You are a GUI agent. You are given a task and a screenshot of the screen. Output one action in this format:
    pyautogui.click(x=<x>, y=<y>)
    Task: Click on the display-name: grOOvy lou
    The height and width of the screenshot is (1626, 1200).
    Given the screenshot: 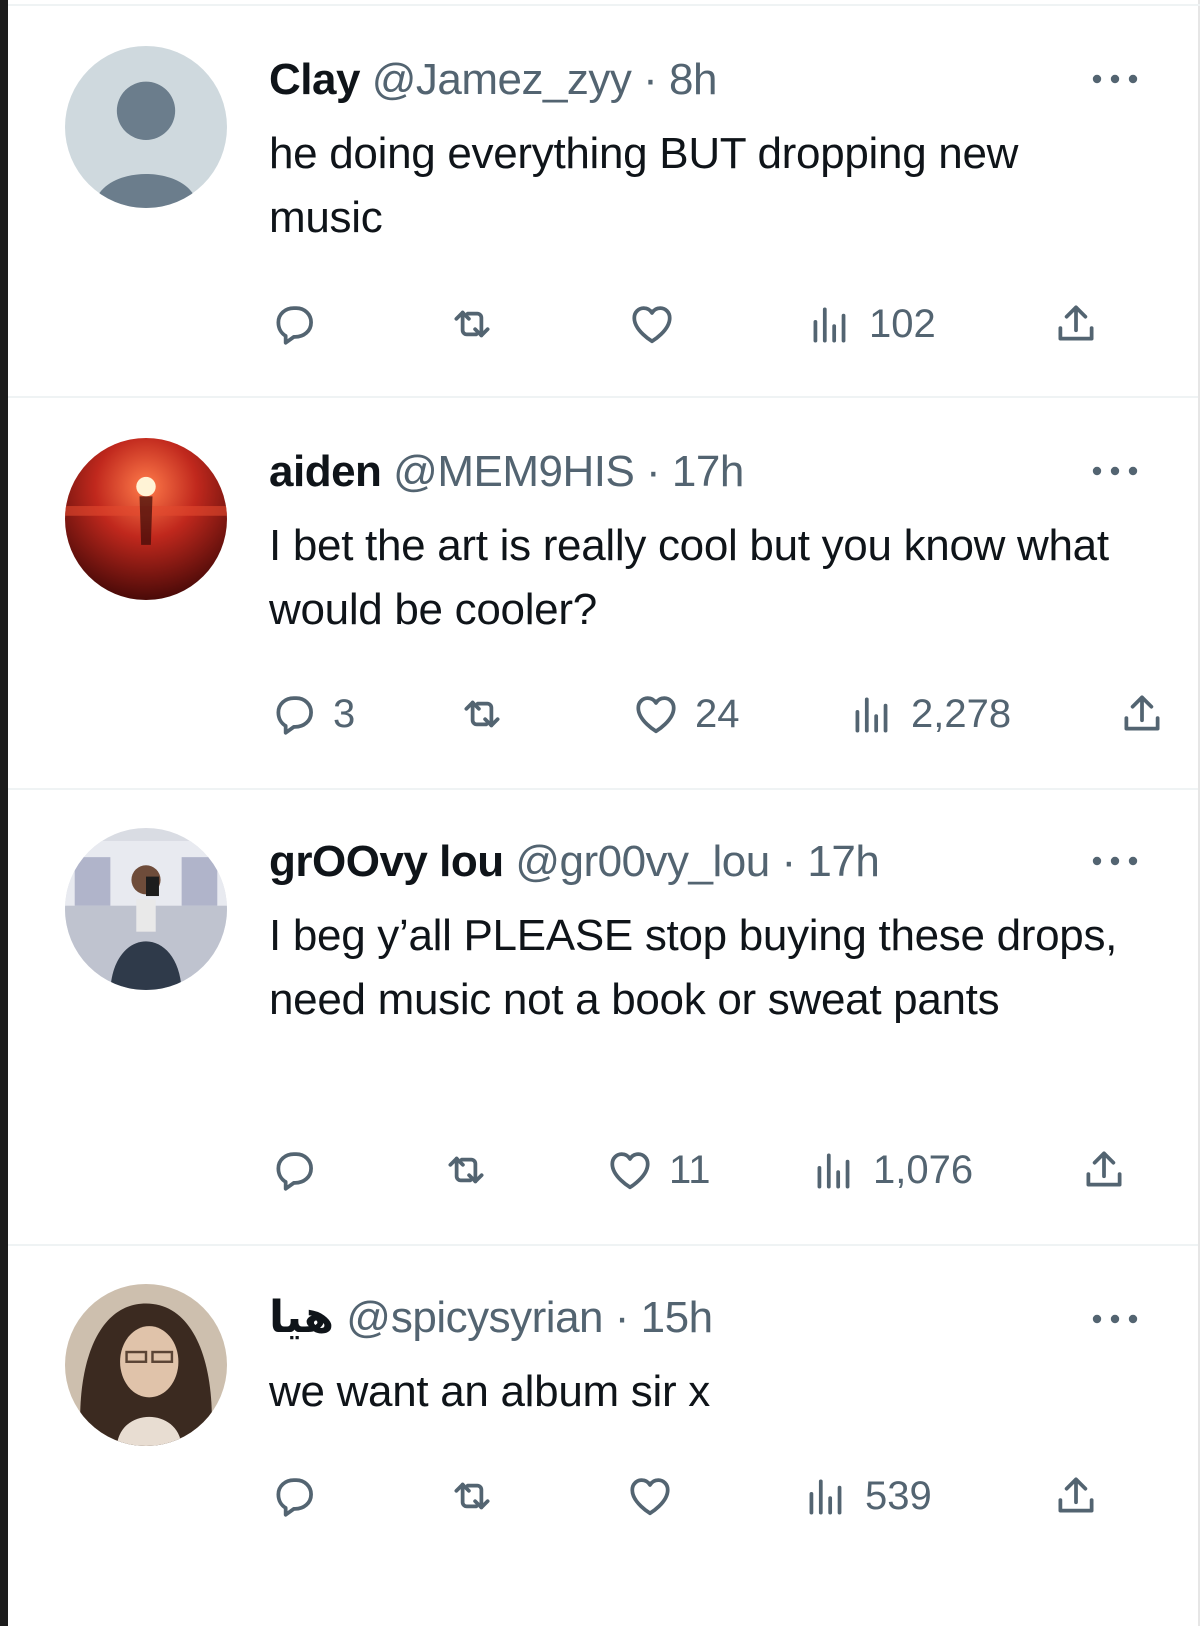 What is the action you would take?
    pyautogui.click(x=386, y=861)
    